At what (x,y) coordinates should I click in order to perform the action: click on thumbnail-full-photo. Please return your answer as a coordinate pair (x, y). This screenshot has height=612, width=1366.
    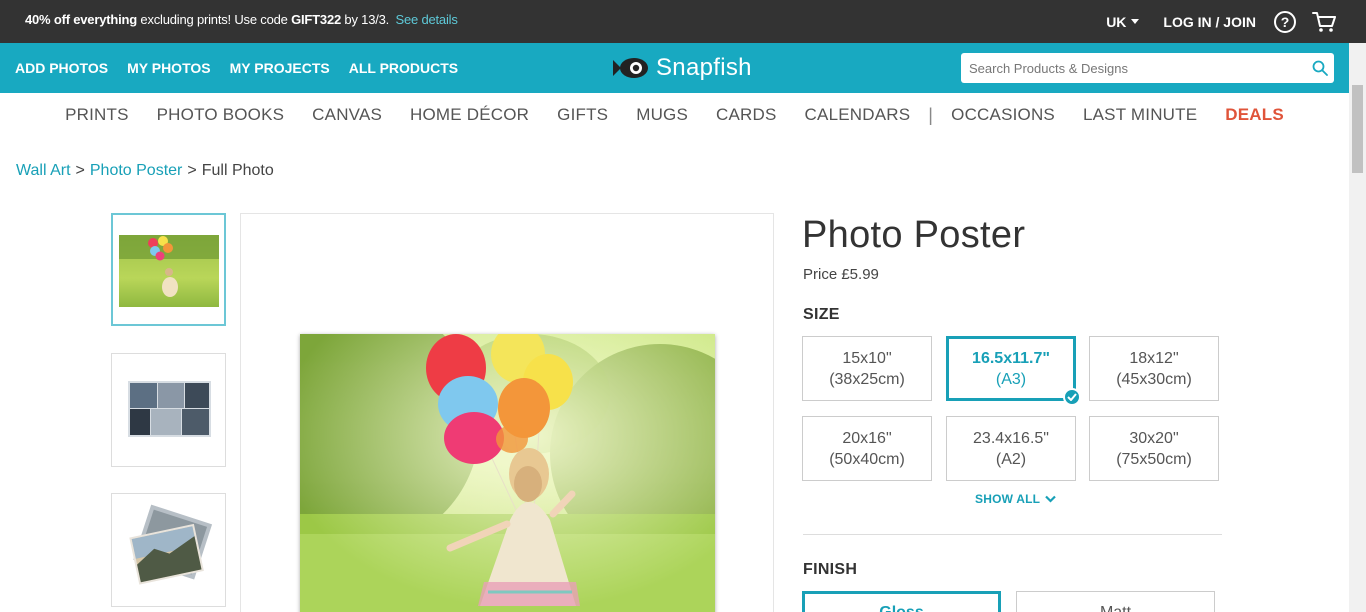
    Looking at the image, I should click on (168, 269).